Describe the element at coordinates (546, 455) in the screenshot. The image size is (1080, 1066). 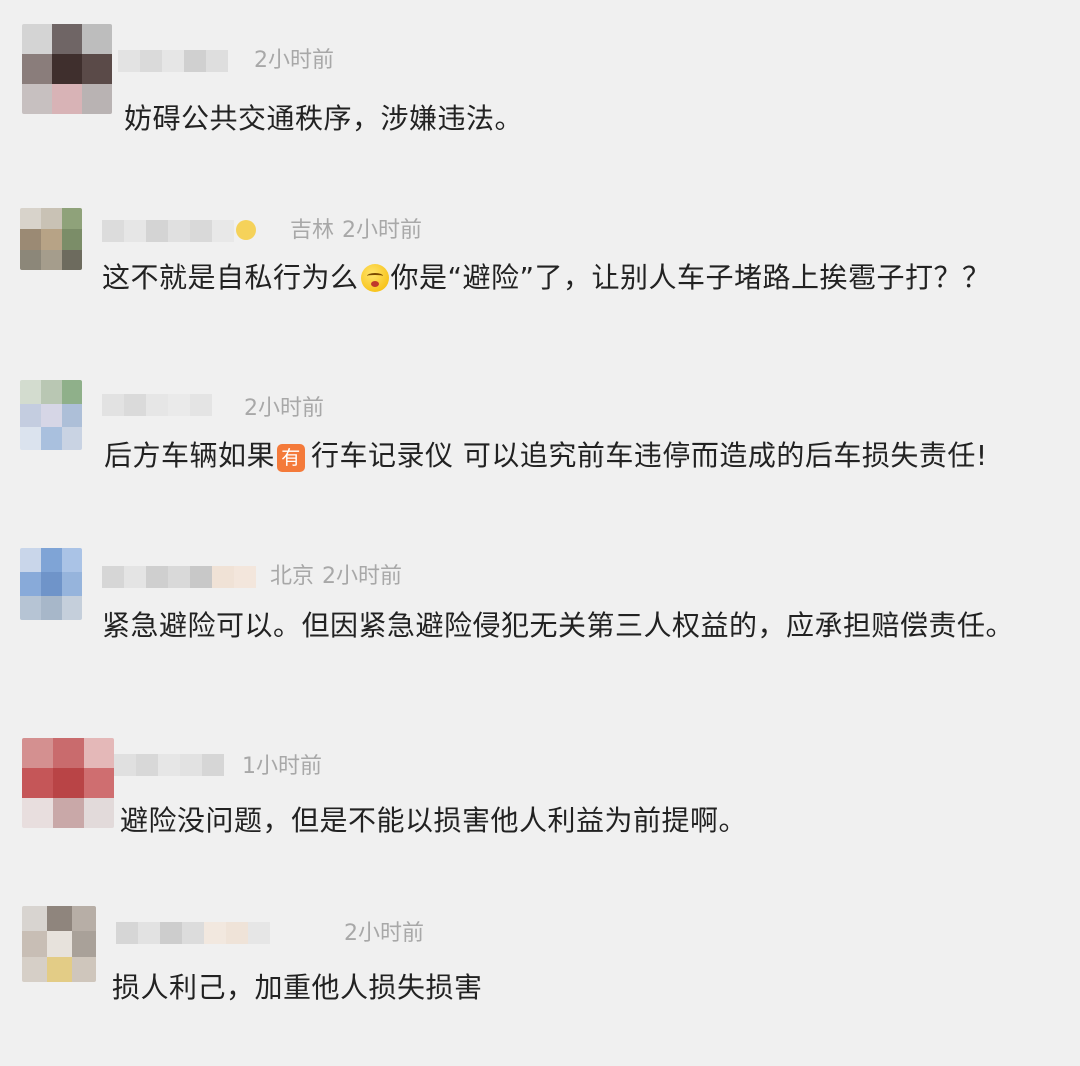
I see `comment-text: 后方车辆如果有行车记录仪 可以追究前车违停而造成的后车损失责任!` at that location.